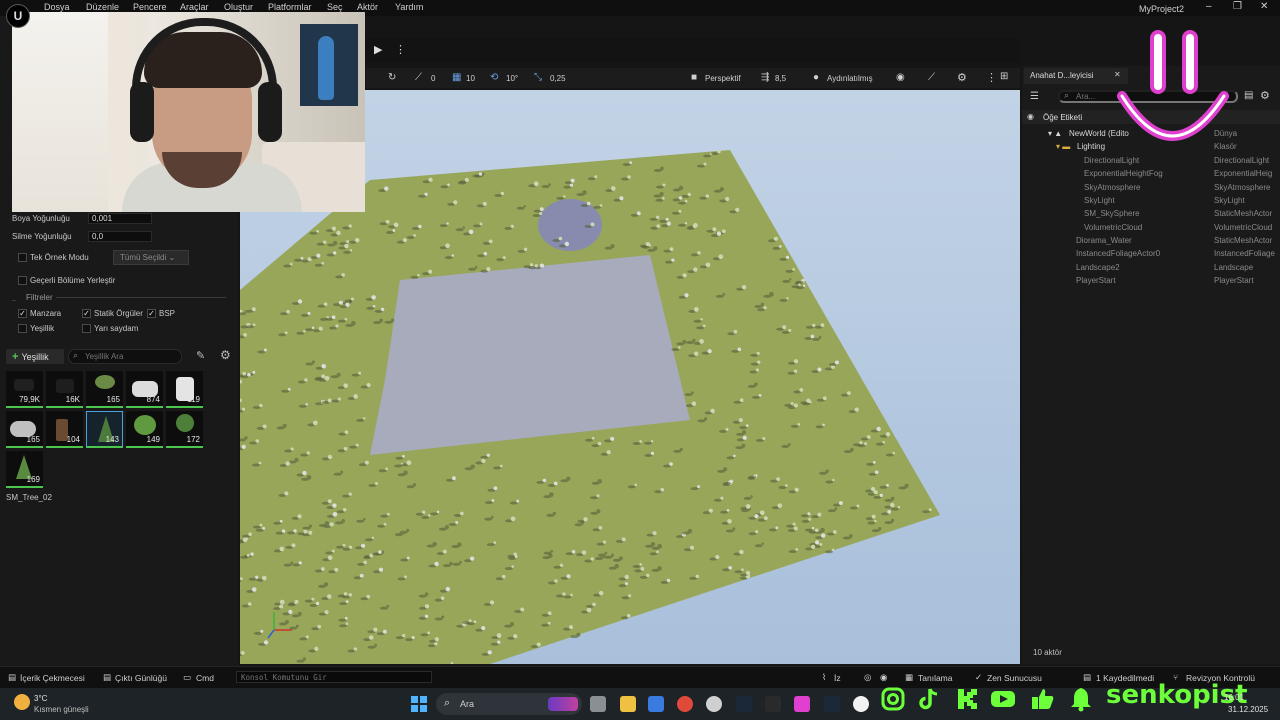 The width and height of the screenshot is (1280, 720). What do you see at coordinates (1264, 6) in the screenshot?
I see `close-icon: ✕` at bounding box center [1264, 6].